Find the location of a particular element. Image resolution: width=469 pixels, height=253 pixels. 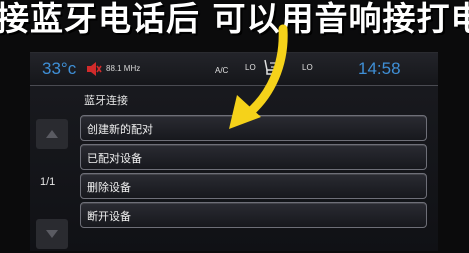

clock: 14:58 is located at coordinates (379, 68).